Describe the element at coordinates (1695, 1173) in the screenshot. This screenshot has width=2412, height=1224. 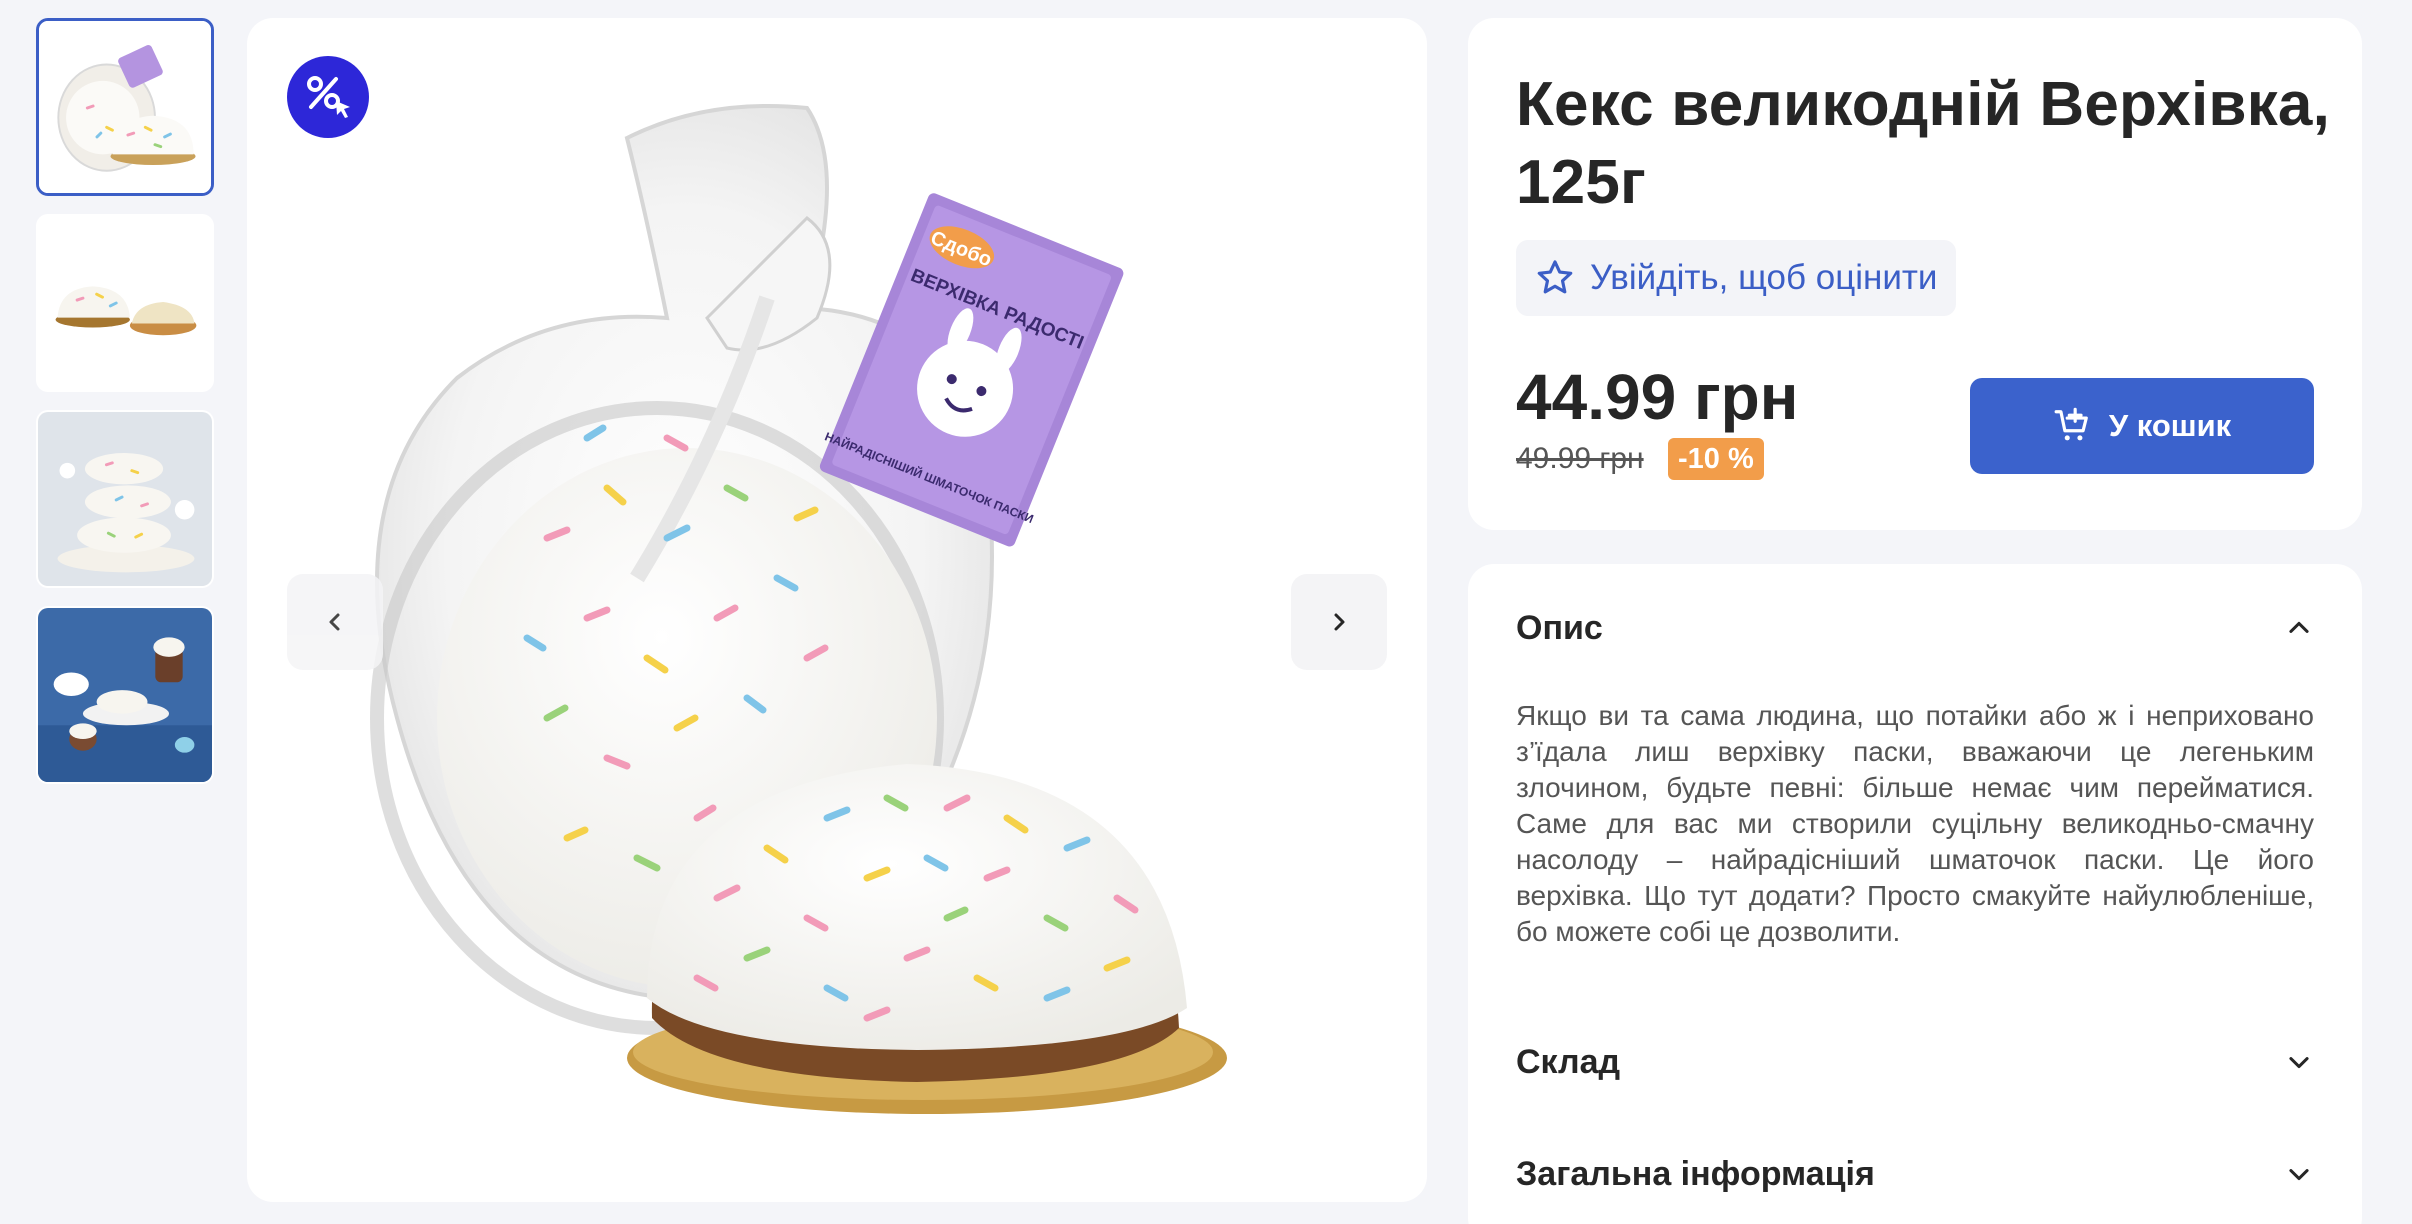
I see `section-general-title: Загальна інформація` at that location.